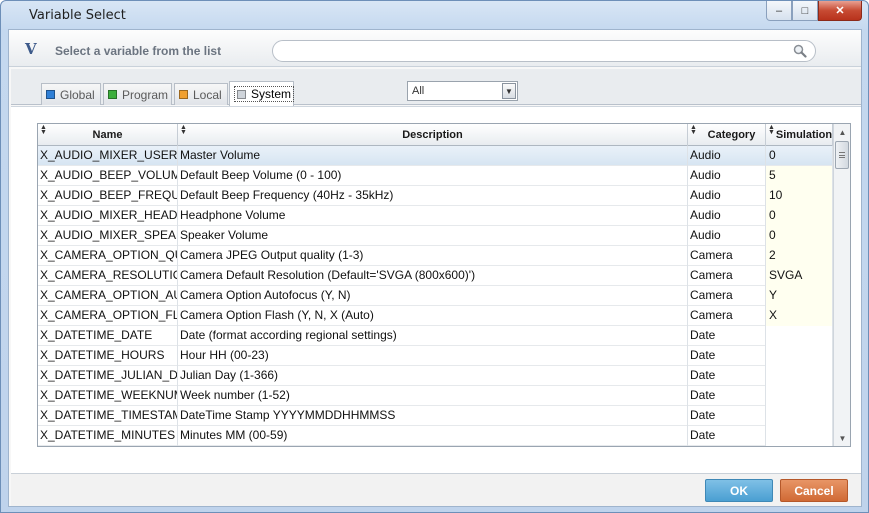 The height and width of the screenshot is (513, 869). What do you see at coordinates (779, 11) in the screenshot?
I see `minimize-icon: –` at bounding box center [779, 11].